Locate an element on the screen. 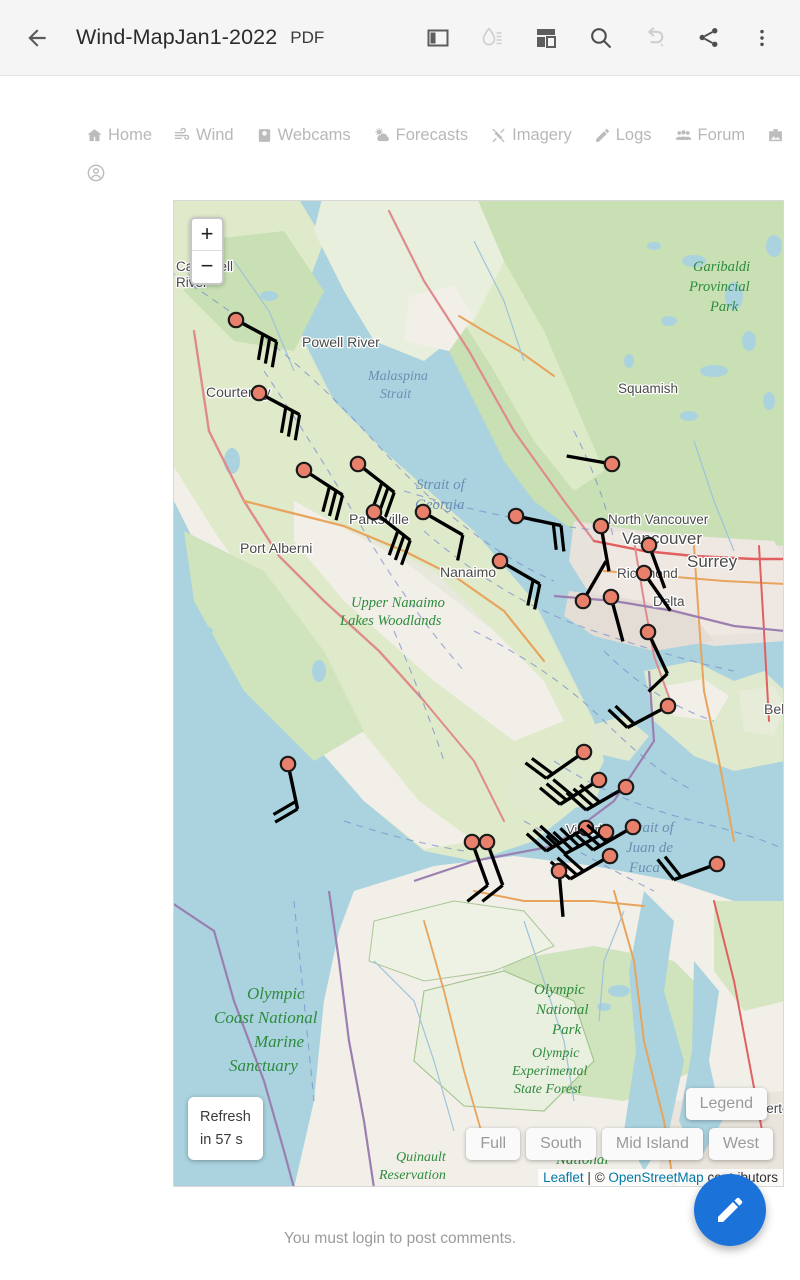 The image size is (800, 1280). map-label: Surrey is located at coordinates (712, 561).